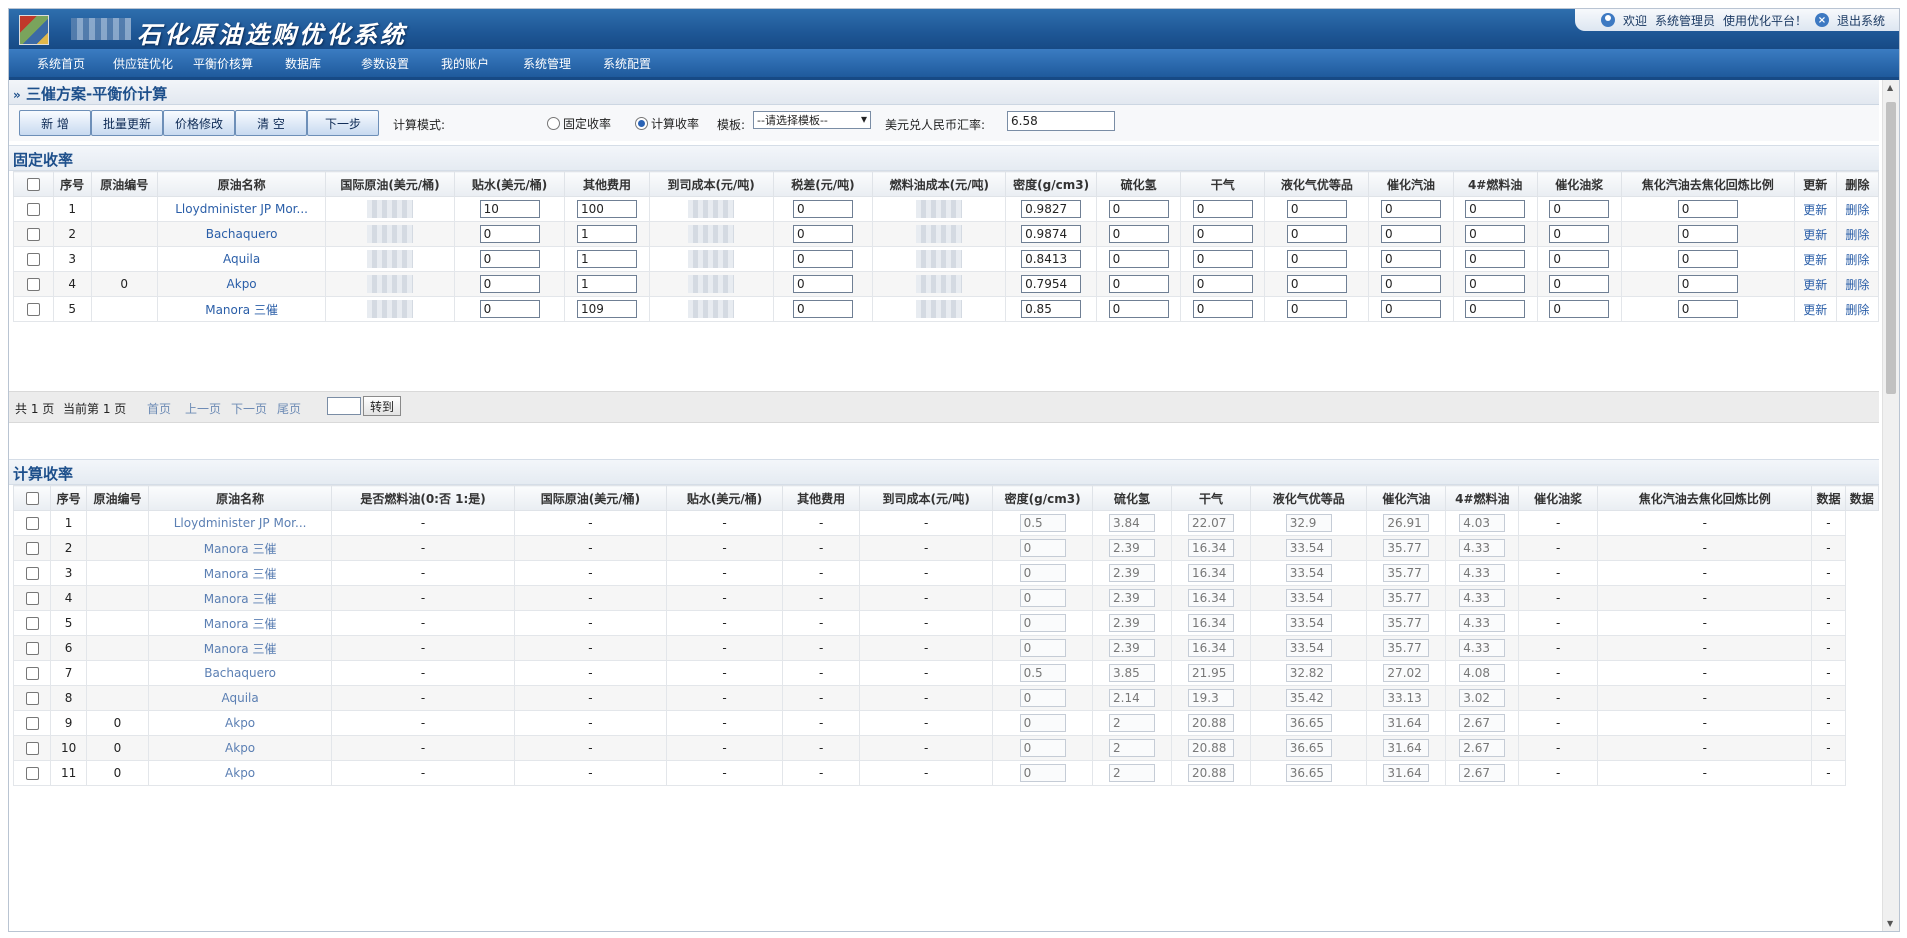 The image size is (1907, 938). What do you see at coordinates (667, 123) in the screenshot?
I see `mode-calc-radio: 计算收率` at bounding box center [667, 123].